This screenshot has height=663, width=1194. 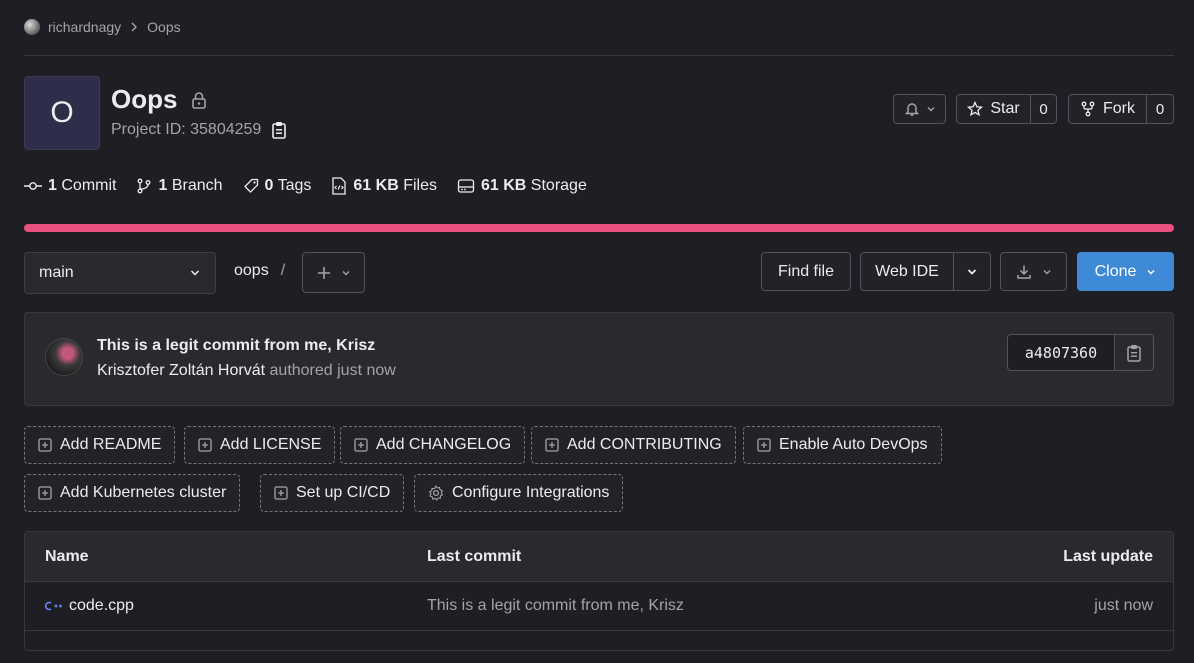 What do you see at coordinates (54, 606) in the screenshot?
I see `cpp-file-icon` at bounding box center [54, 606].